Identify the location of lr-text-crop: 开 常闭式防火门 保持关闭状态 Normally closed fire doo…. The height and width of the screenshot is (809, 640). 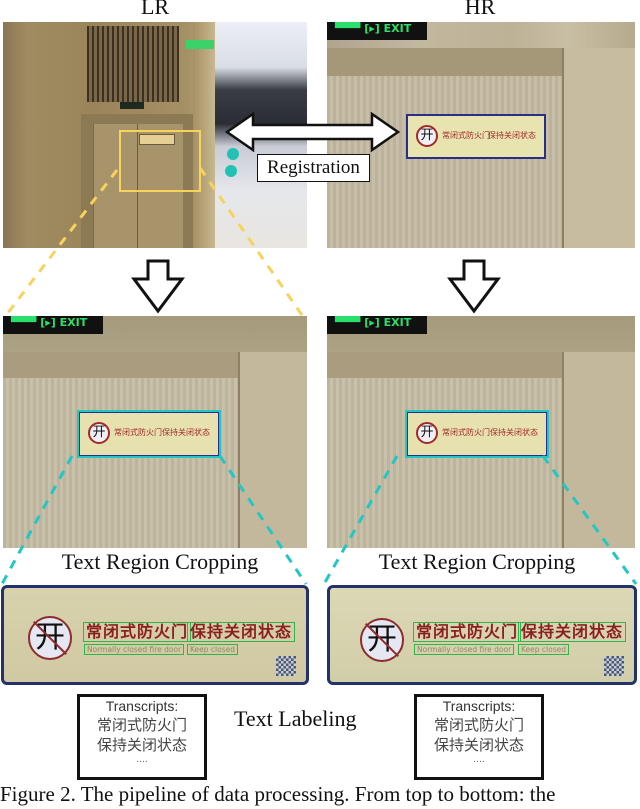
(155, 635).